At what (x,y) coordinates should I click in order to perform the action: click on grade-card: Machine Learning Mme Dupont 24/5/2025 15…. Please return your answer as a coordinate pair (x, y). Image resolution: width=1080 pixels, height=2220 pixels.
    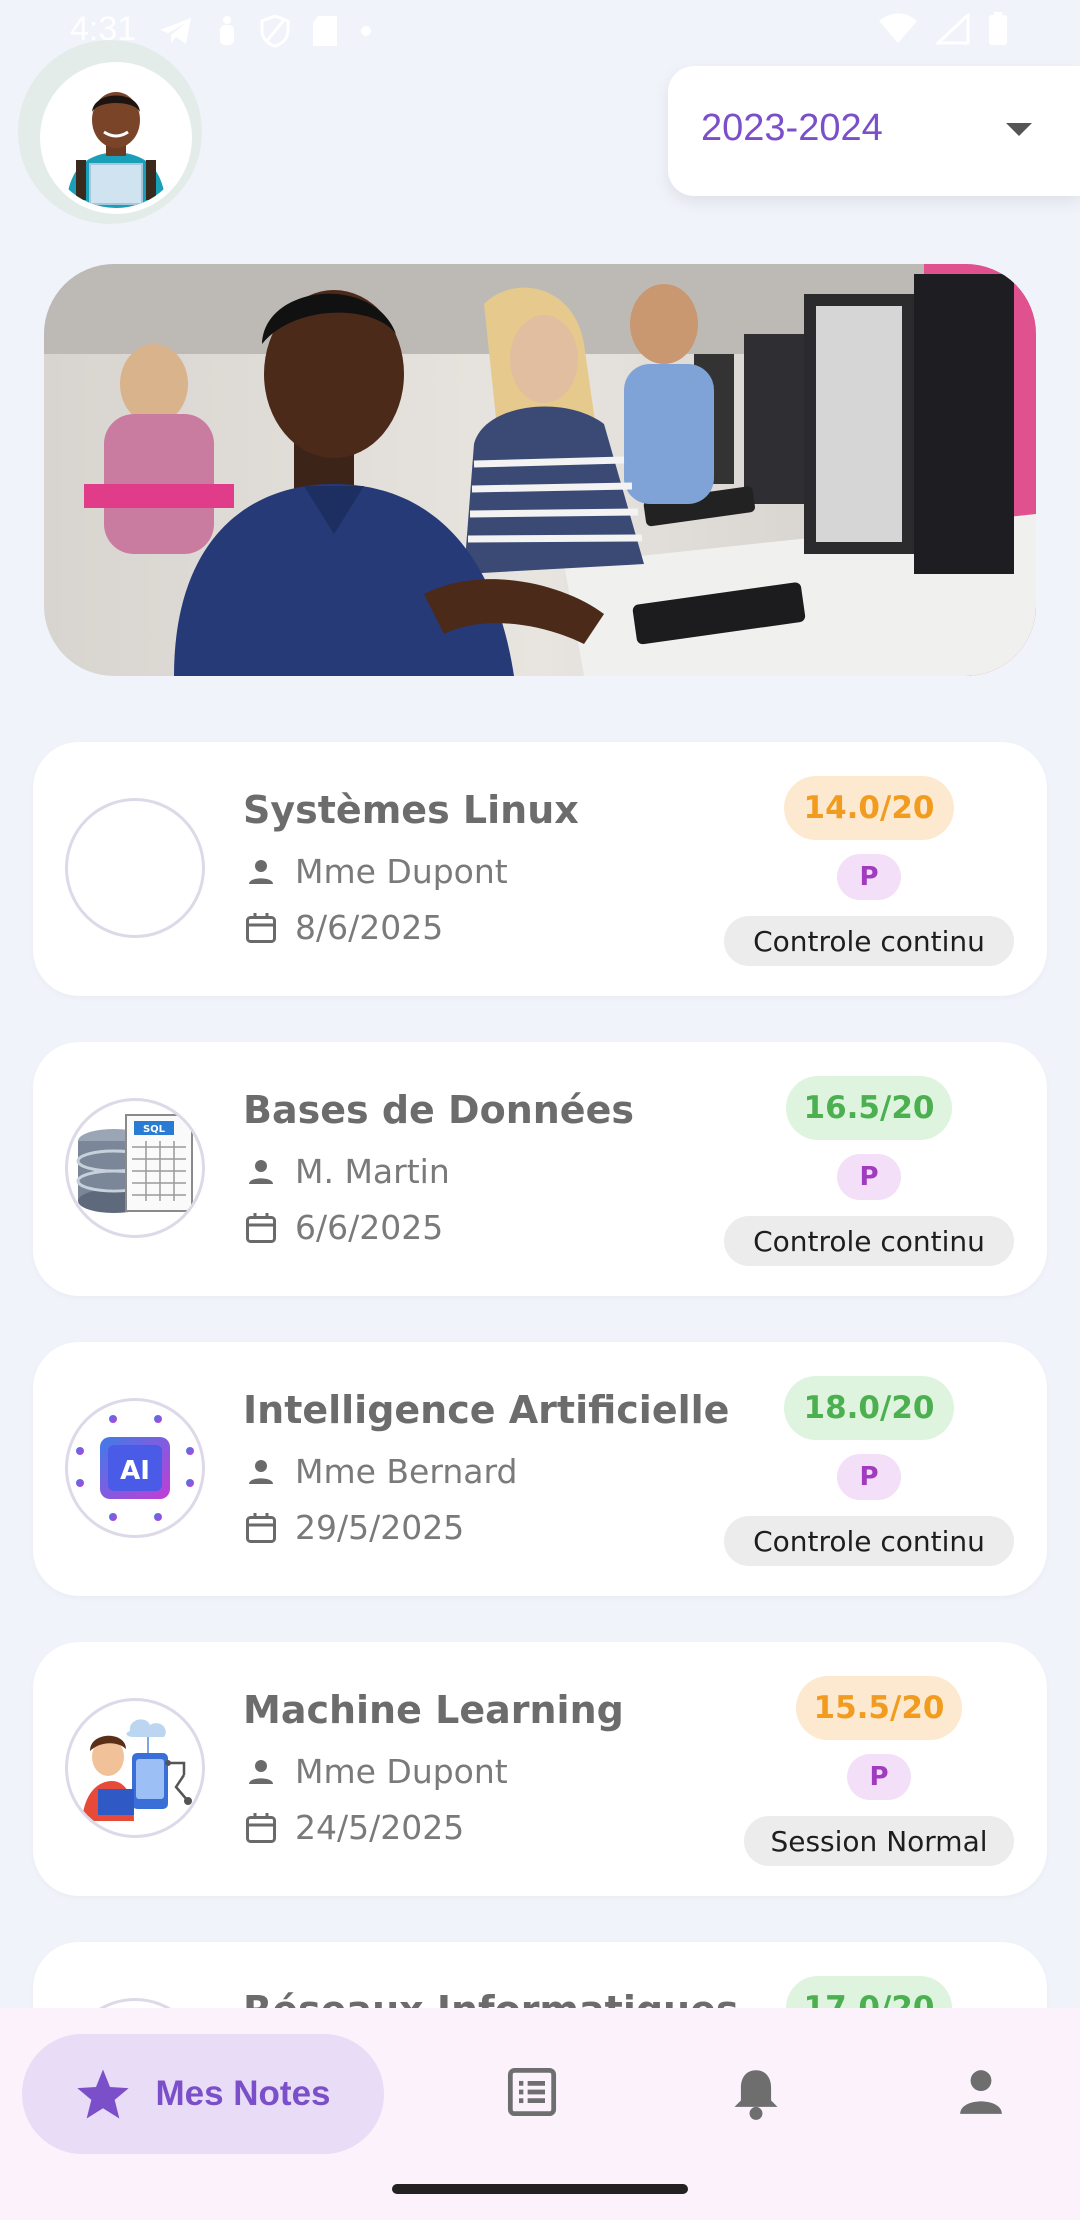
    Looking at the image, I should click on (540, 1769).